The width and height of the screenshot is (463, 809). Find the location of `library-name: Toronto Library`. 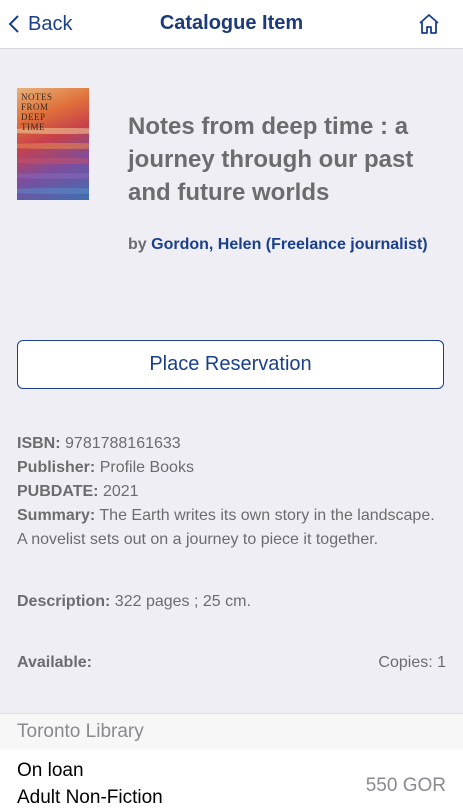

library-name: Toronto Library is located at coordinates (80, 731).